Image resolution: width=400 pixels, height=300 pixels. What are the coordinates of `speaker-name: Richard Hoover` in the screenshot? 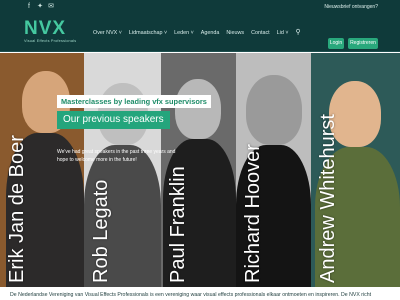 It's located at (253, 213).